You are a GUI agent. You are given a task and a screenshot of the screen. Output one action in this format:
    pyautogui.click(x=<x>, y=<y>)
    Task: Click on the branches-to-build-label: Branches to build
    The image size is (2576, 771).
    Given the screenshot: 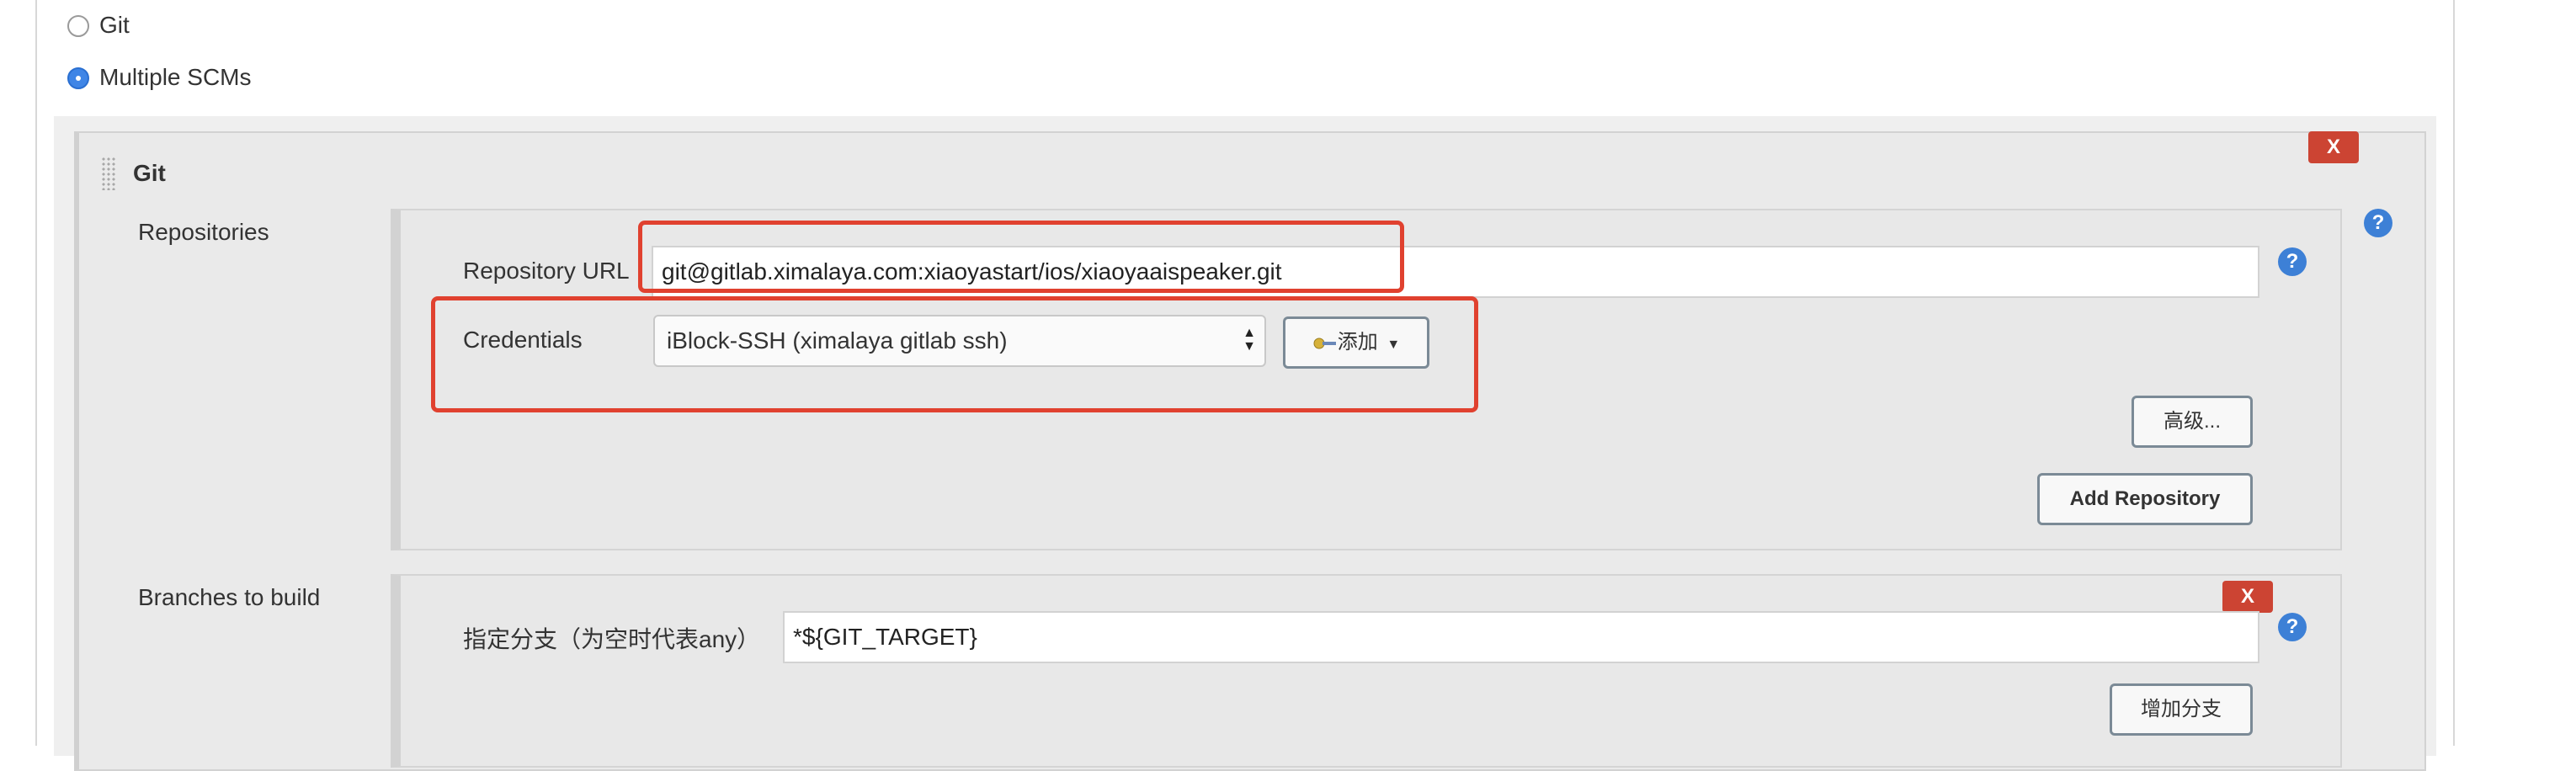 What is the action you would take?
    pyautogui.click(x=230, y=597)
    